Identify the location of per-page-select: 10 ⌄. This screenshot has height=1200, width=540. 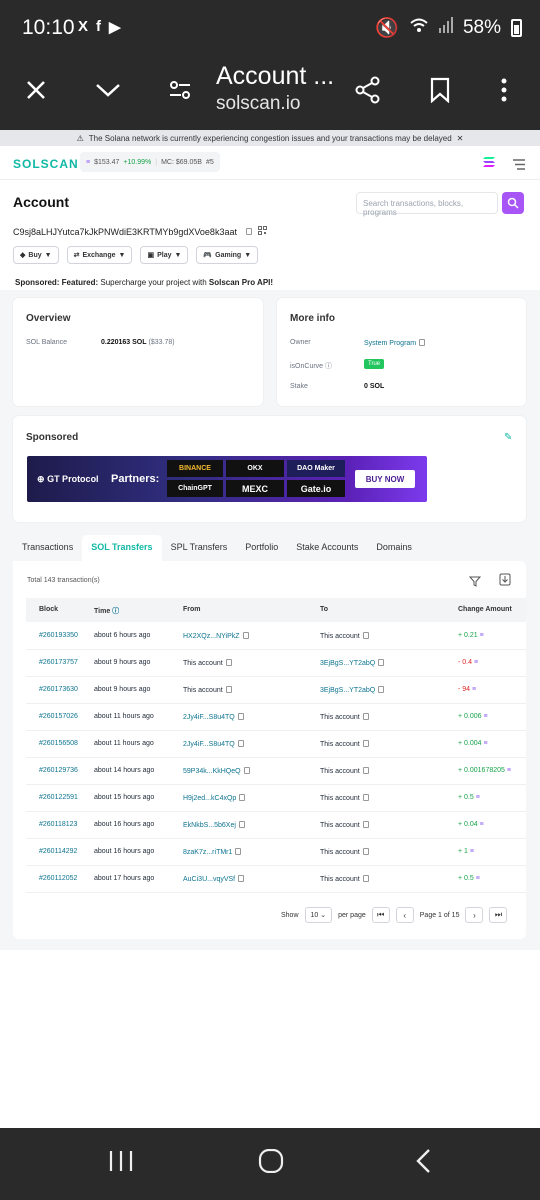
(318, 915).